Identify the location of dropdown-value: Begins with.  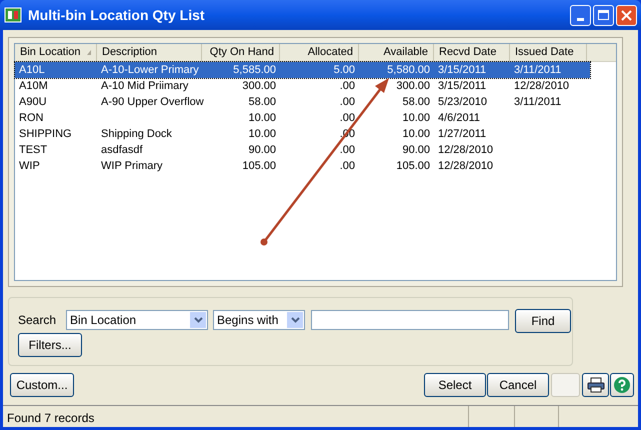
(248, 320).